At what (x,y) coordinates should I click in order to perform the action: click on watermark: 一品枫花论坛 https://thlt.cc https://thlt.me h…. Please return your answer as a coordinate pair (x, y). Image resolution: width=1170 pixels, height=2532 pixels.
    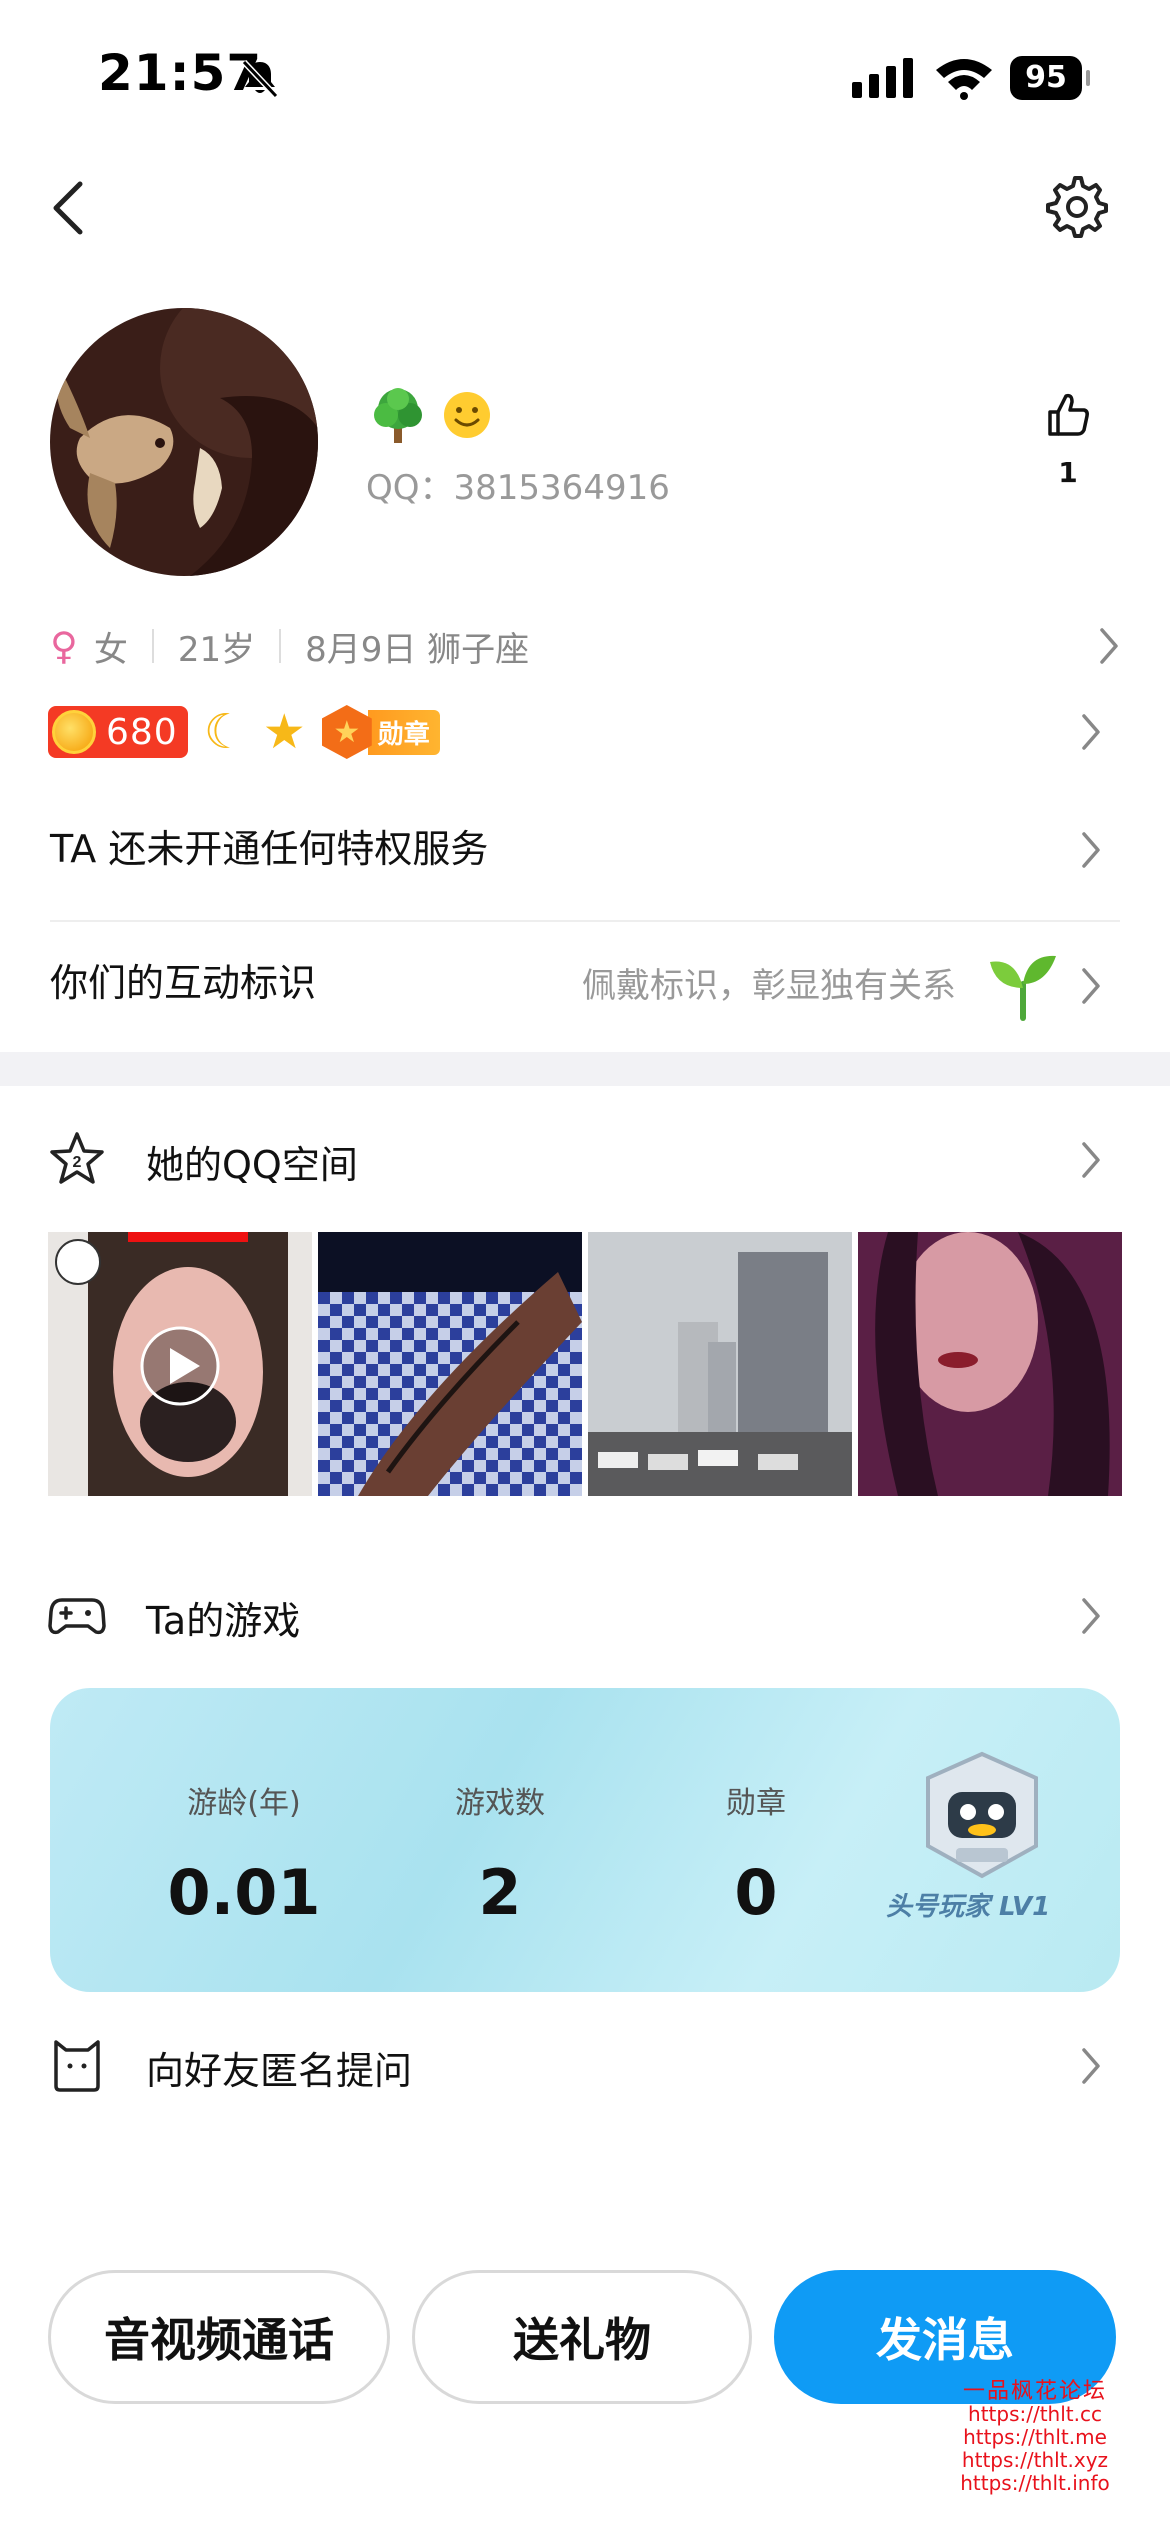
    Looking at the image, I should click on (1035, 2437).